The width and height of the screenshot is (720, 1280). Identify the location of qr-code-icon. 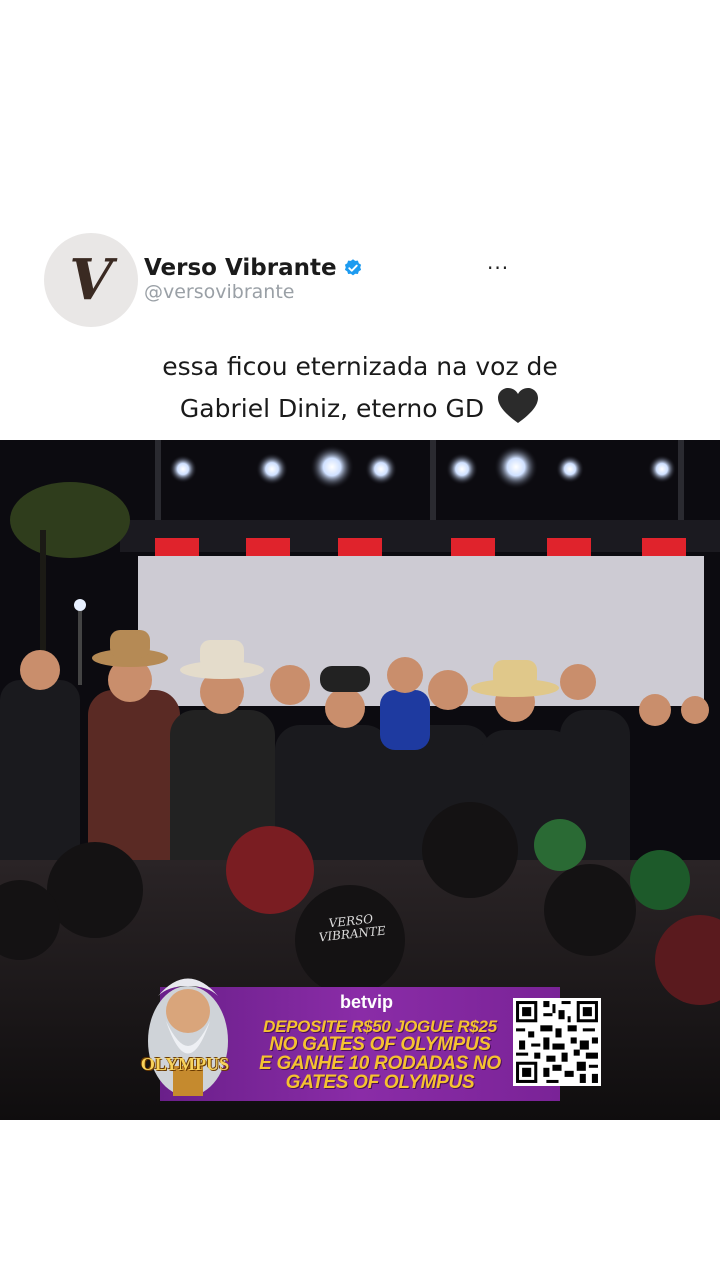
(557, 1042).